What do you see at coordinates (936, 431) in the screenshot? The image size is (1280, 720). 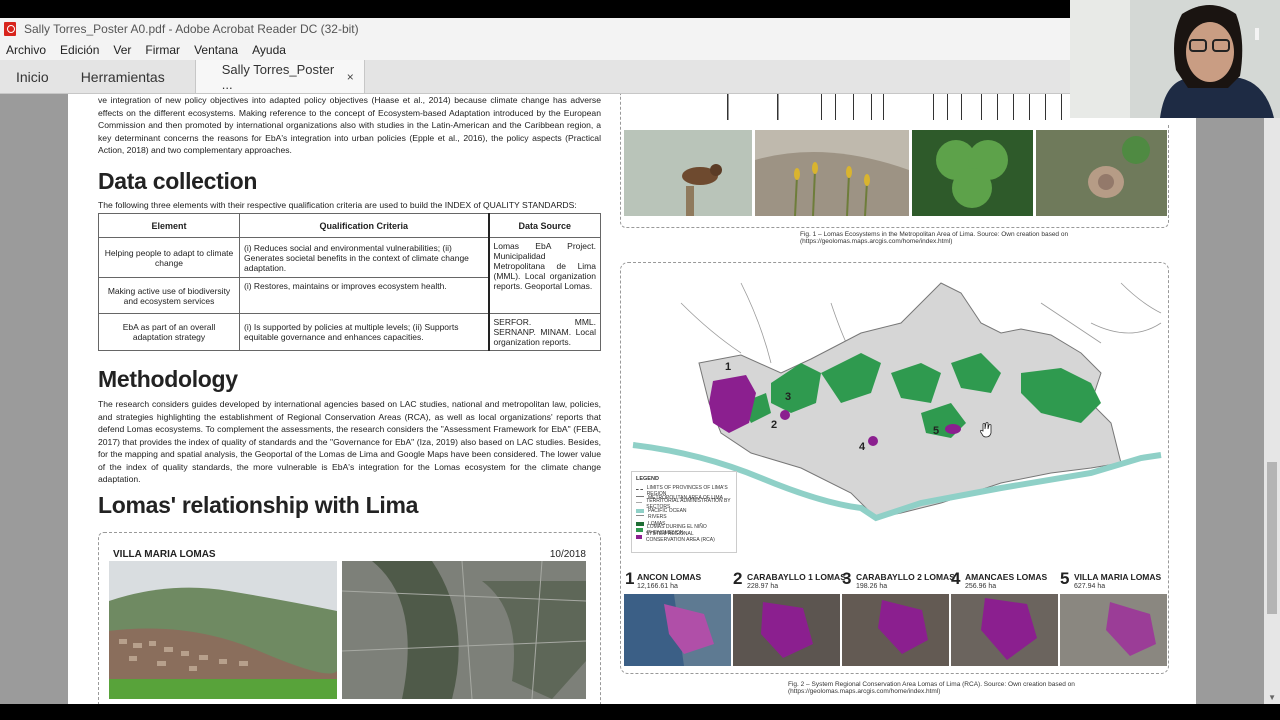 I see `map-label-5: 5` at bounding box center [936, 431].